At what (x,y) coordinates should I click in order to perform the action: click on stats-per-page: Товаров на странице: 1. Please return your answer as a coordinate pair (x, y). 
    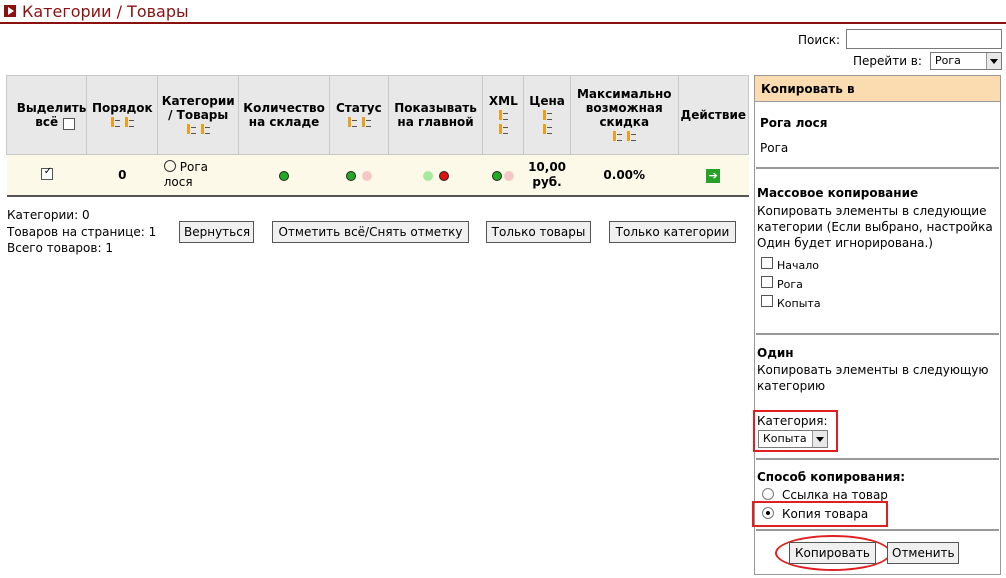
    Looking at the image, I should click on (82, 232).